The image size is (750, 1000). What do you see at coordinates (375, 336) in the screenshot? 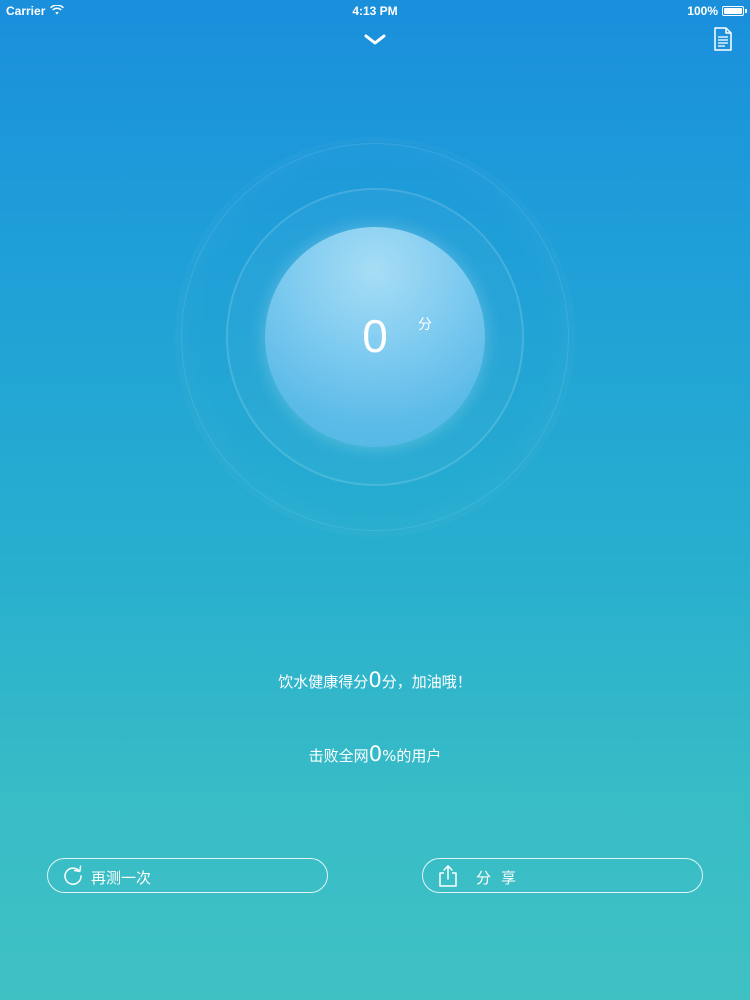
I see `score-value: 0` at bounding box center [375, 336].